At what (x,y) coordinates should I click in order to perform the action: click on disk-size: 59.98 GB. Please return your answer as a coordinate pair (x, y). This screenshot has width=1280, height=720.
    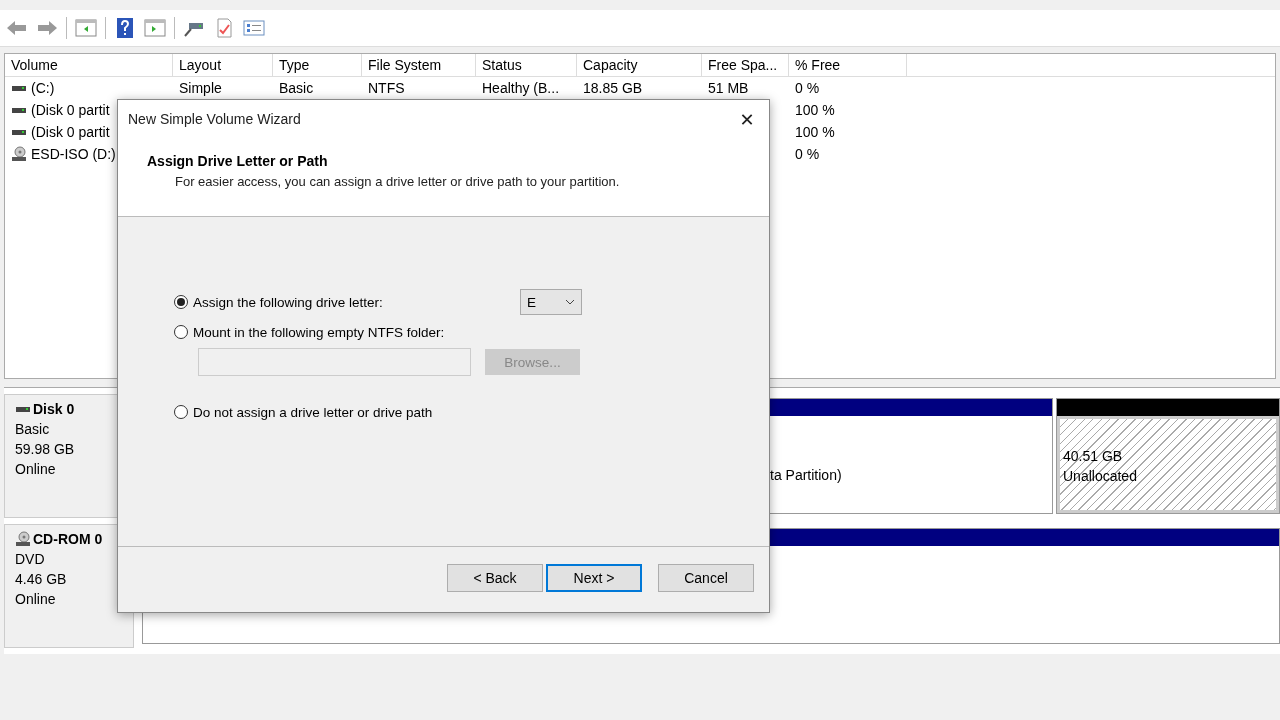
    Looking at the image, I should click on (45, 449).